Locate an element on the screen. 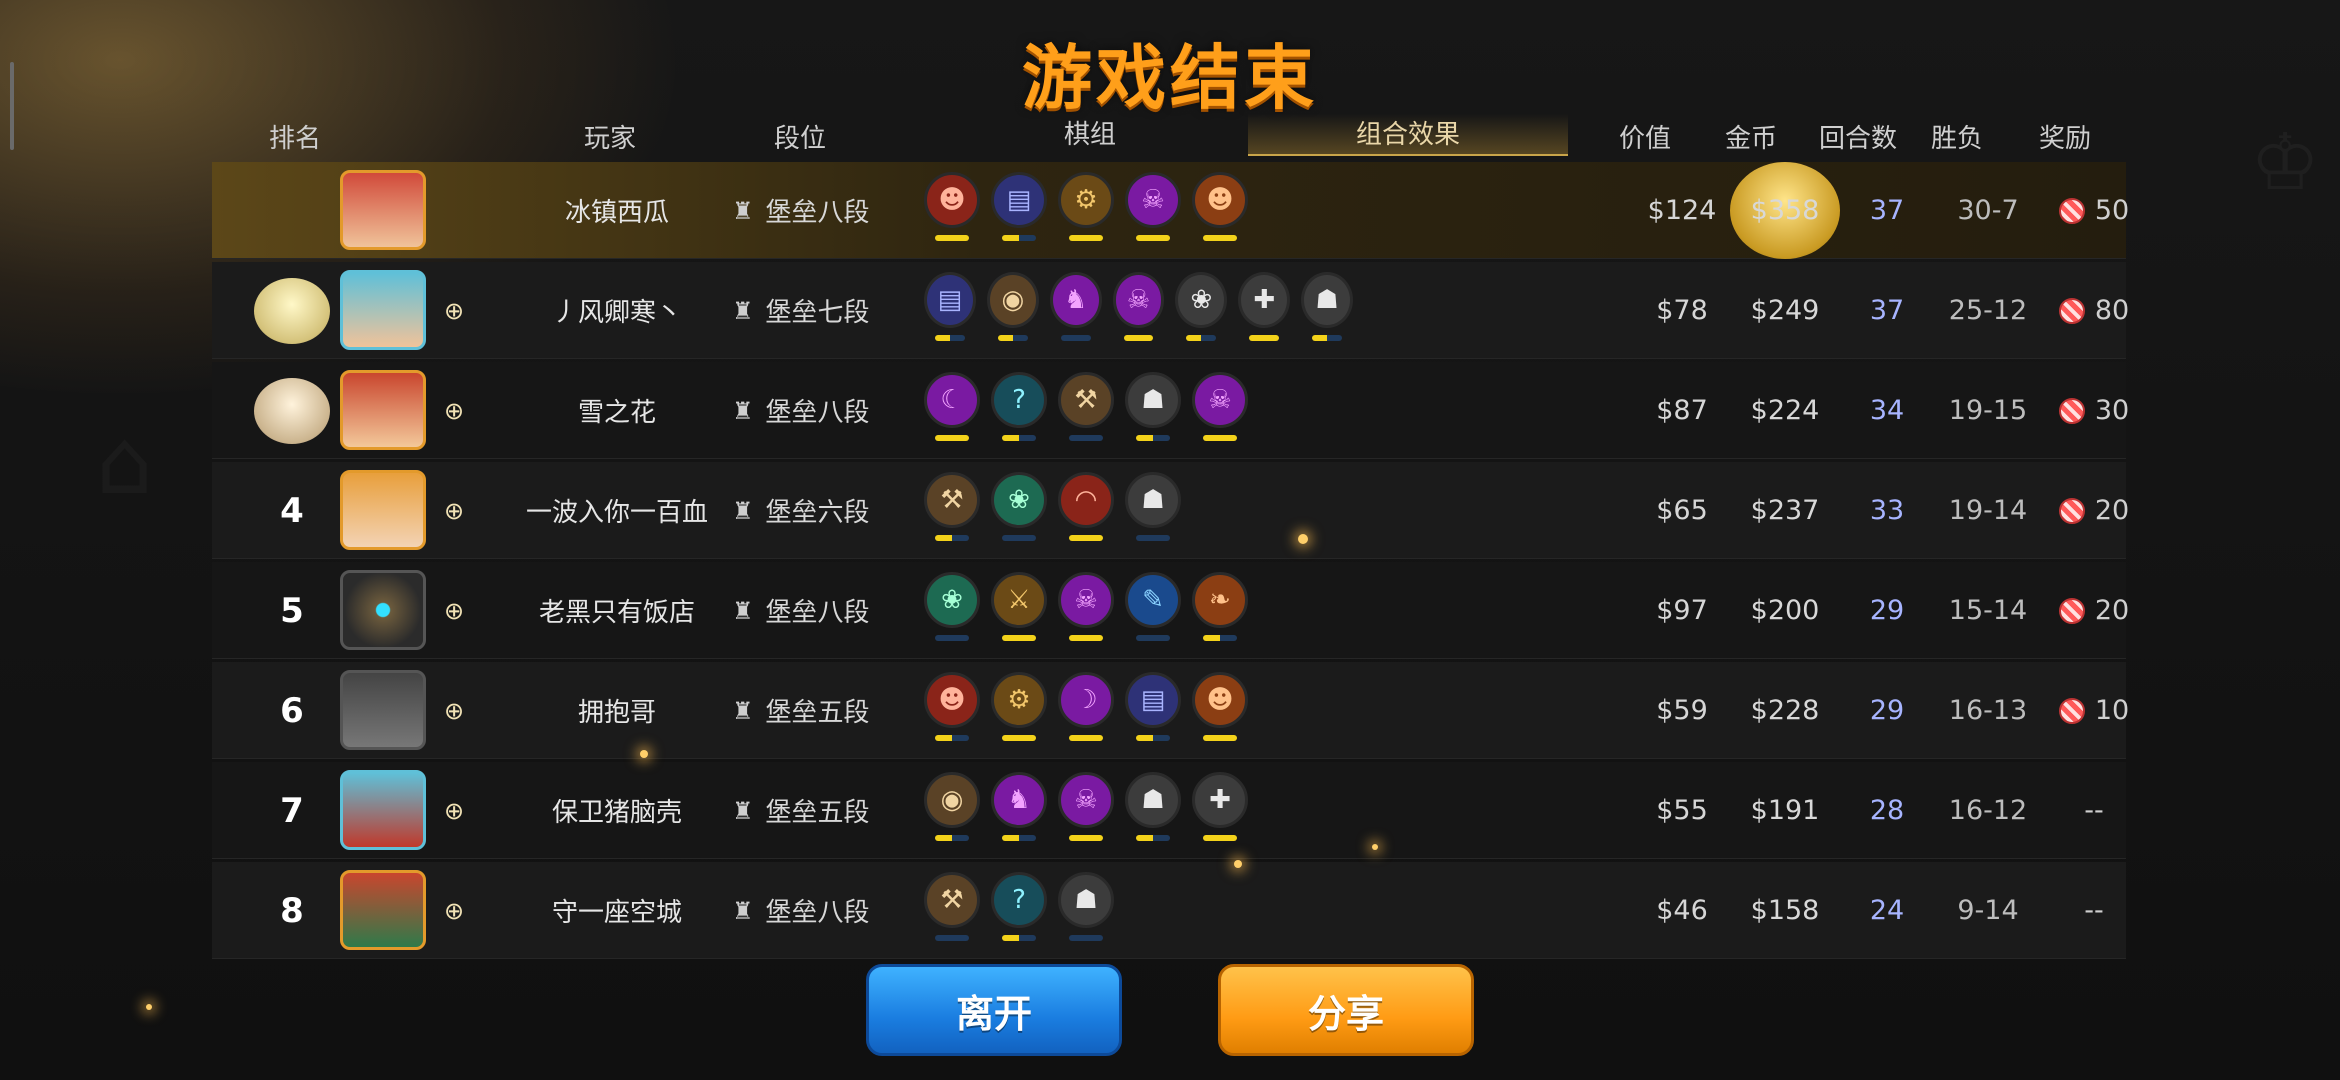  rounds-cell: 28 is located at coordinates (1887, 810).